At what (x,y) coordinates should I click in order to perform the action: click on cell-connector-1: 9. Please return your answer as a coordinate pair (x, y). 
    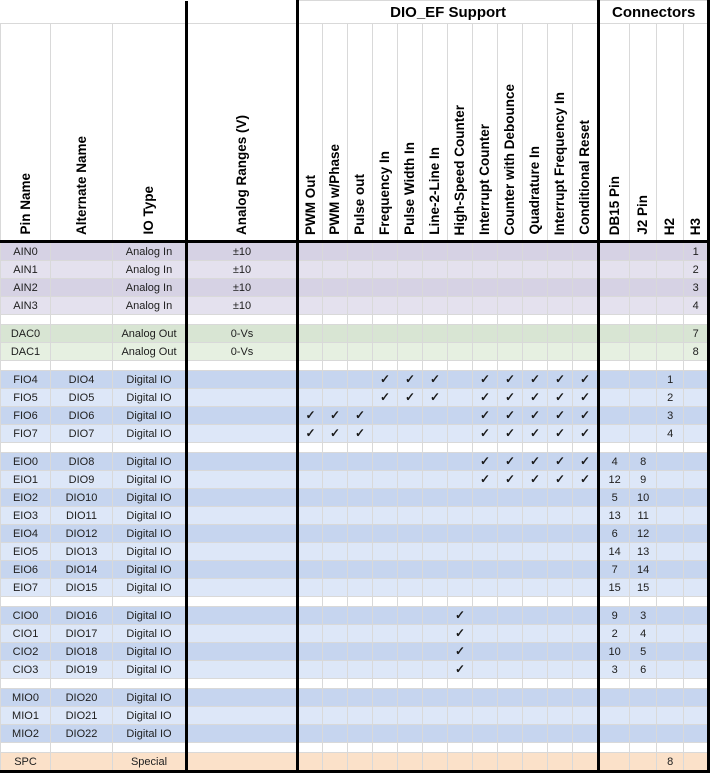
    Looking at the image, I should click on (643, 479).